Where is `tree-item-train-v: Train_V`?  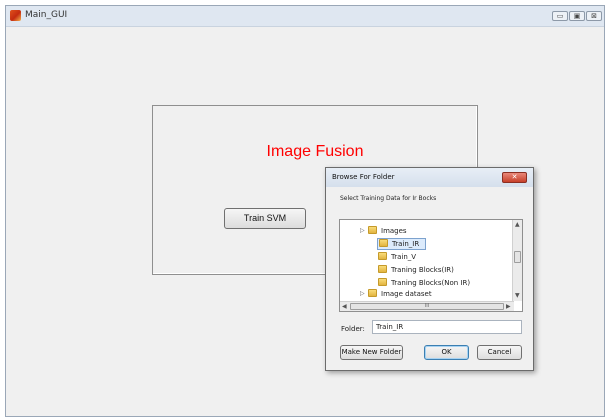
tree-item-train-v: Train_V is located at coordinates (397, 257).